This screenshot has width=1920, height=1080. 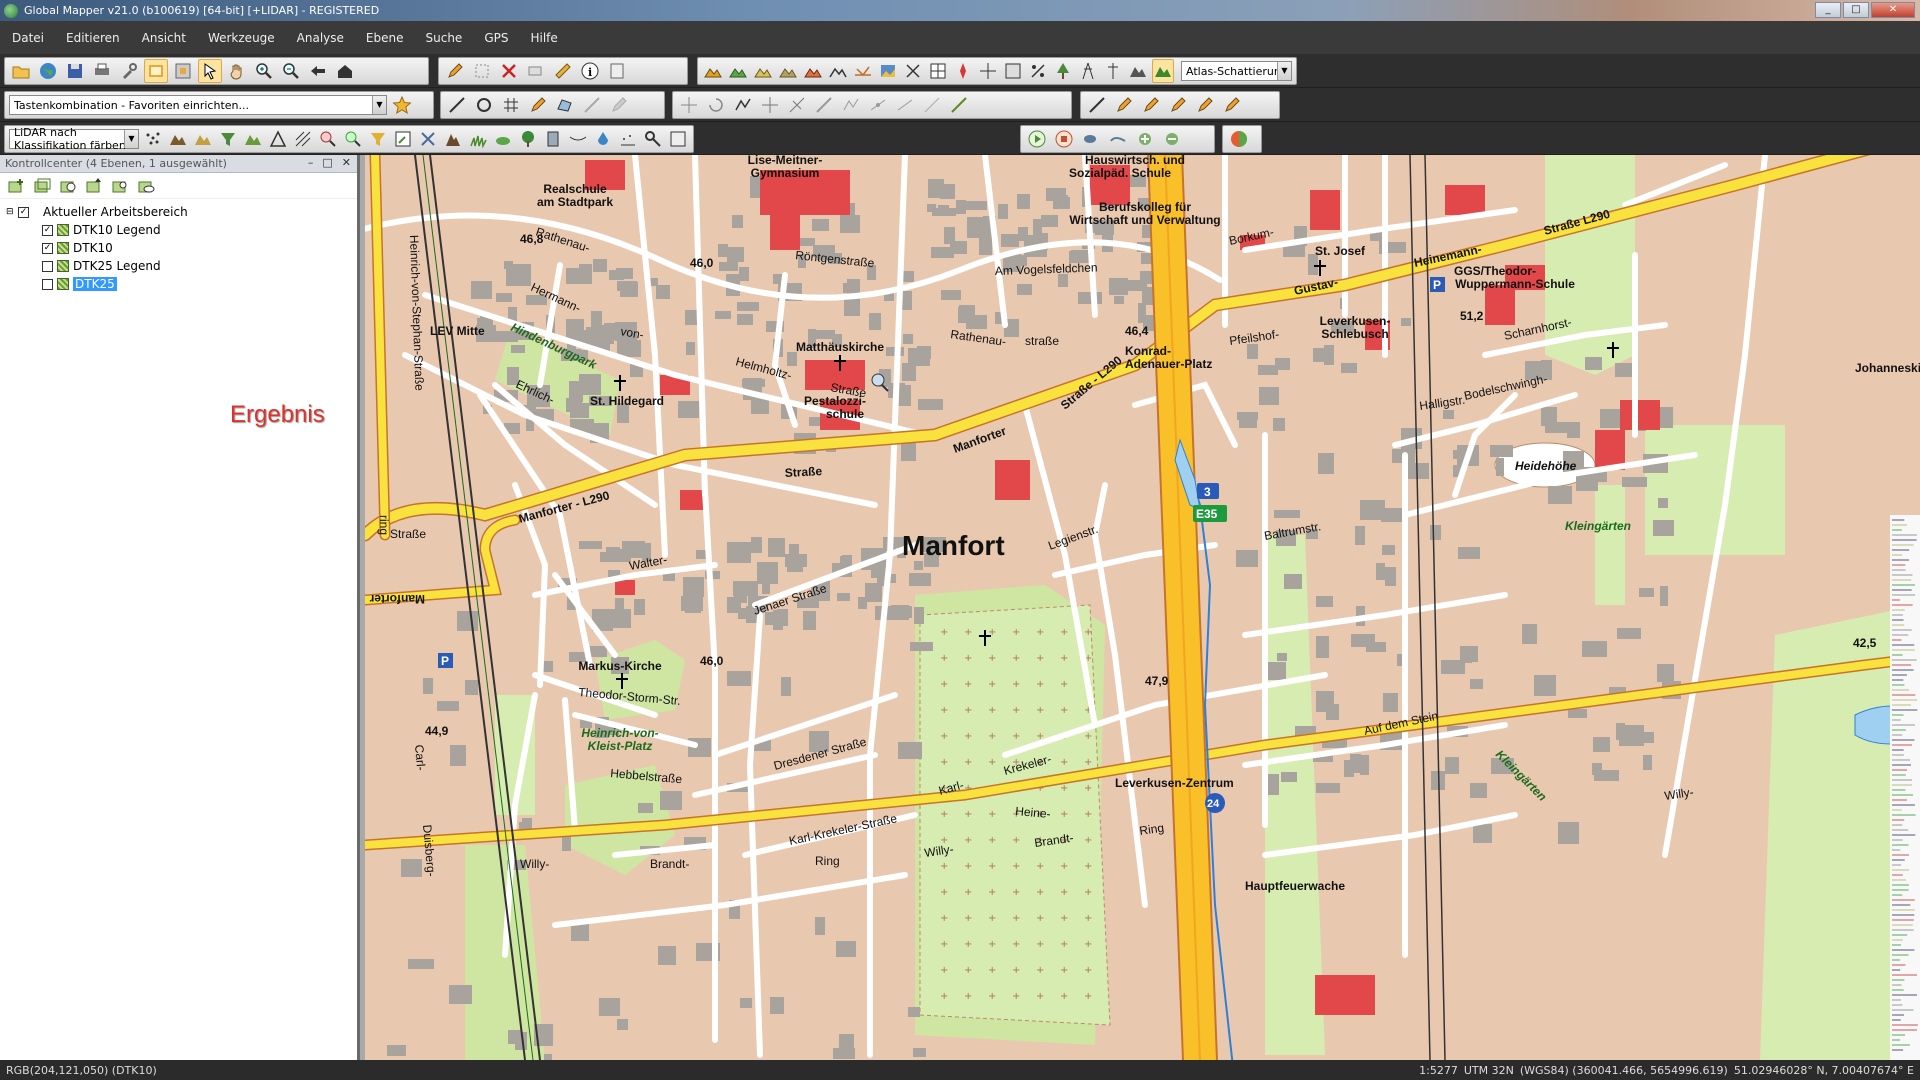 I want to click on join-icon, so click(x=824, y=105).